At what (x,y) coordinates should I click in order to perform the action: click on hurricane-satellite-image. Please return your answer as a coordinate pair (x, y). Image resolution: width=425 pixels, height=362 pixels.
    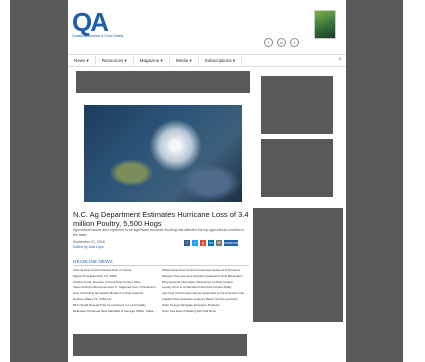
    Looking at the image, I should click on (163, 153).